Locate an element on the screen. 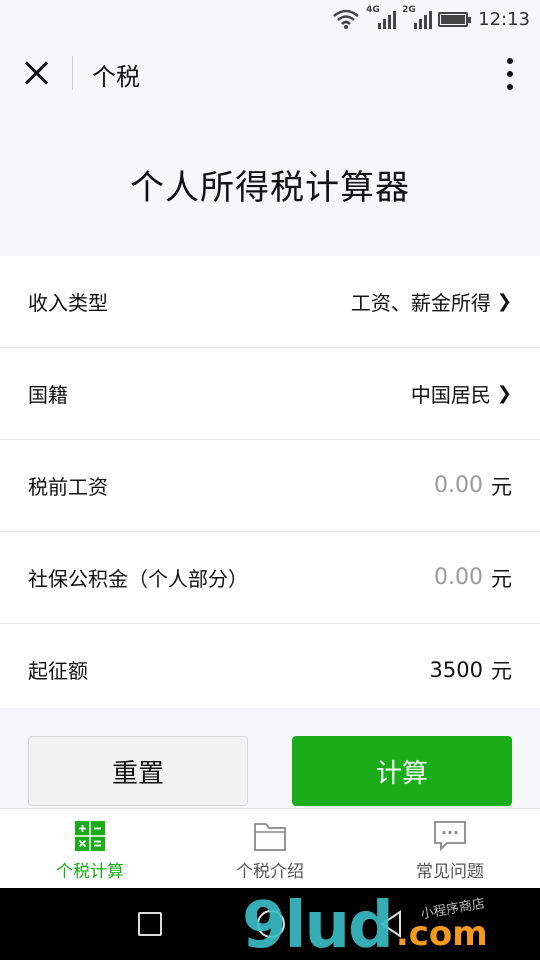 Image resolution: width=540 pixels, height=960 pixels. social-security-value-group: 0.00 元 is located at coordinates (473, 578).